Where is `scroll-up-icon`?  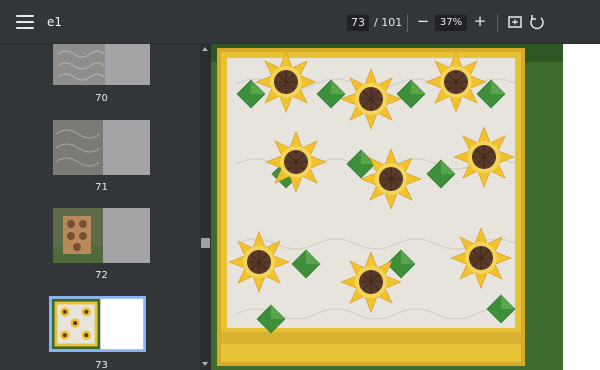 scroll-up-icon is located at coordinates (205, 49).